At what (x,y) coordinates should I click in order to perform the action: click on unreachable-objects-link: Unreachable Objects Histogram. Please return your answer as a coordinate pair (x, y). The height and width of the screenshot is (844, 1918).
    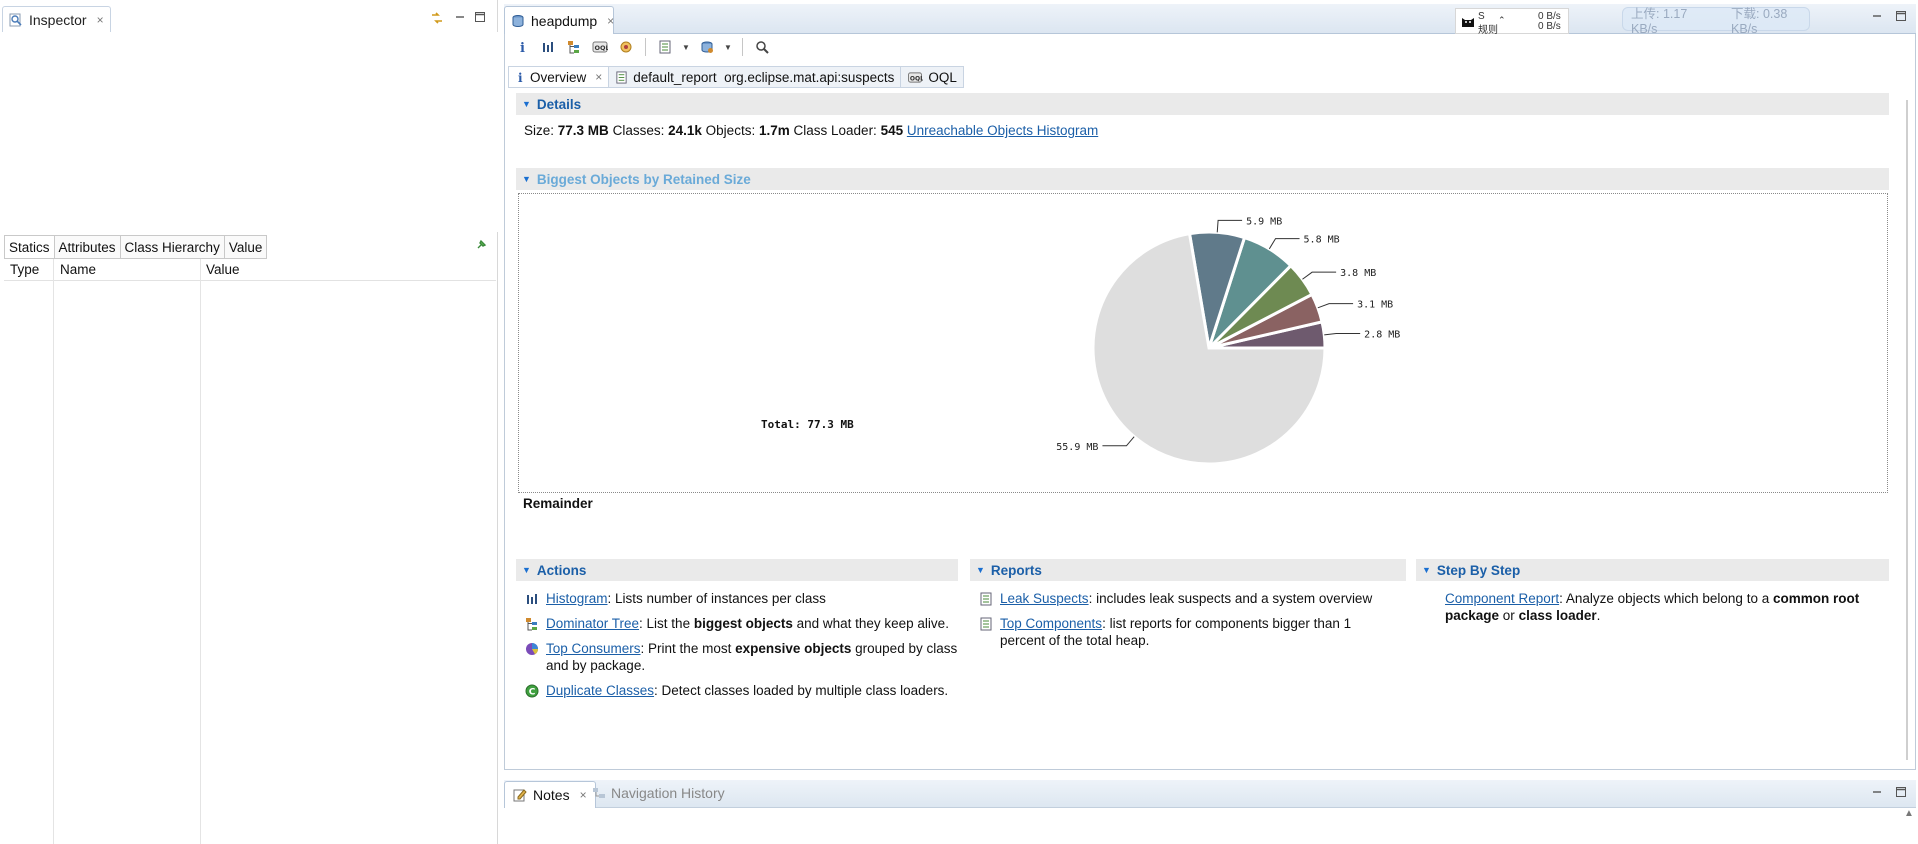
    Looking at the image, I should click on (1002, 130).